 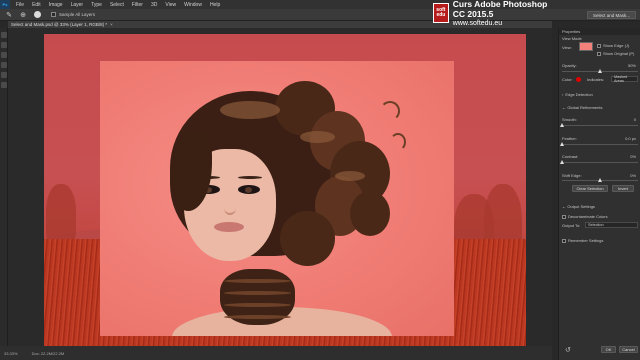 I want to click on menu-view: View, so click(x=170, y=5).